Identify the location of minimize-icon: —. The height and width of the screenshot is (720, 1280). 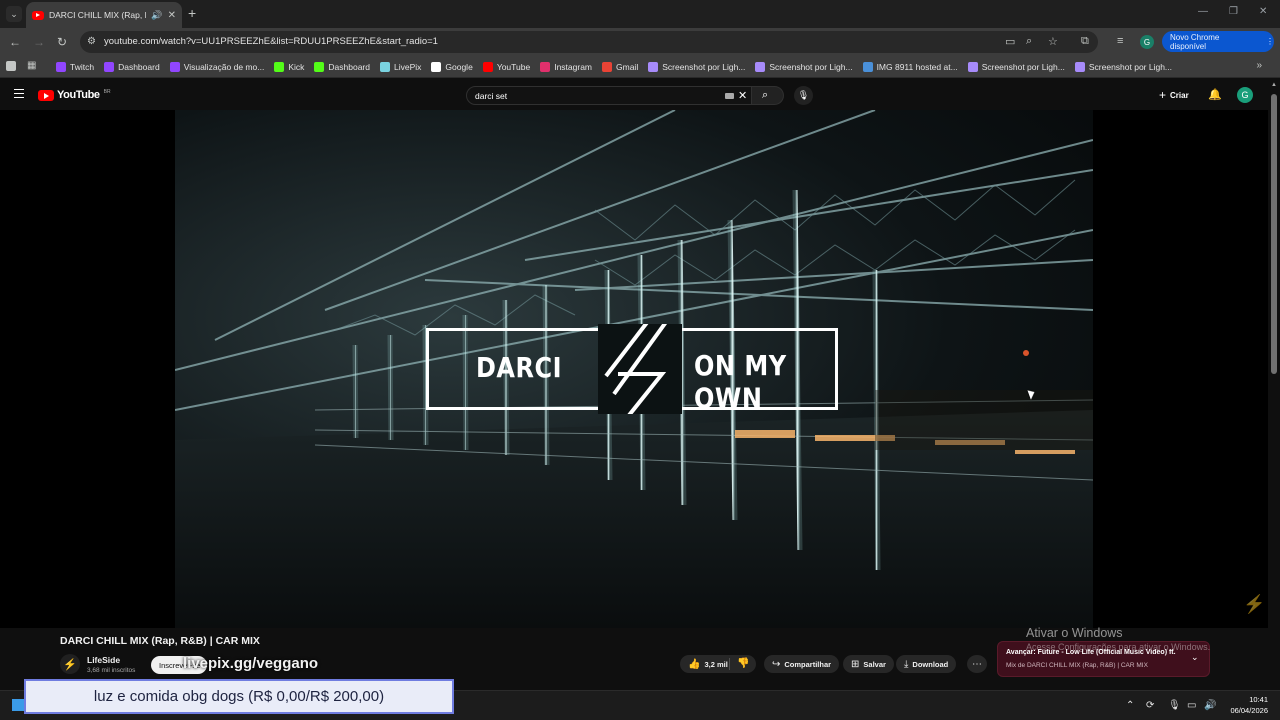
(1203, 11).